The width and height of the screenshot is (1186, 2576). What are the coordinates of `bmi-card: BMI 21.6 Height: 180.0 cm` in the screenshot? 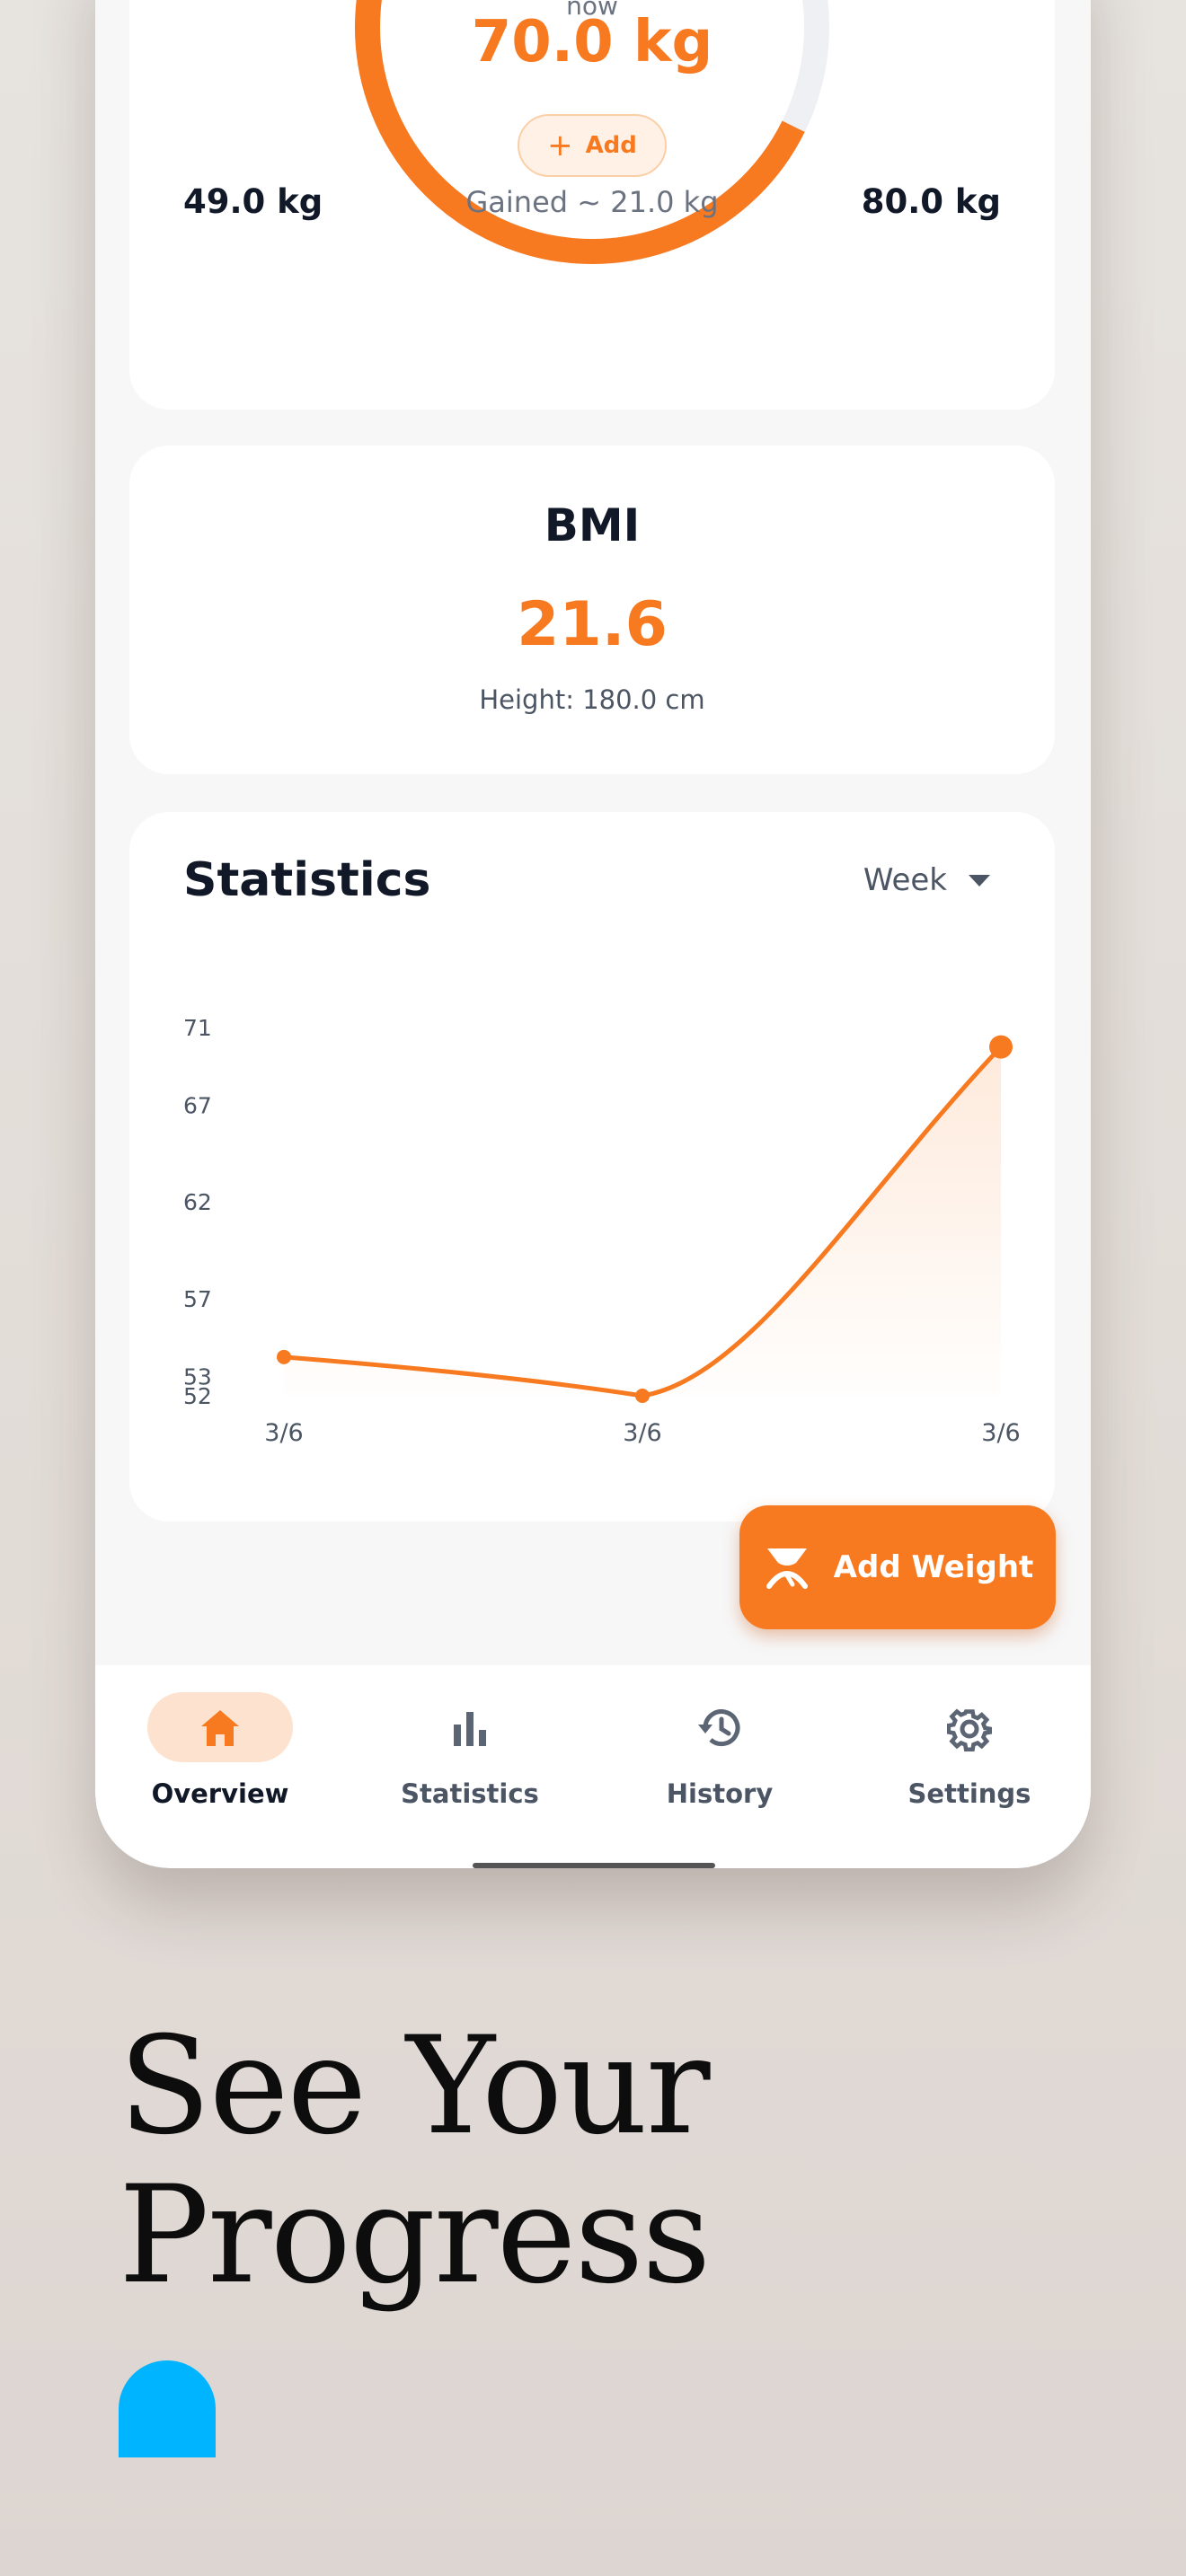 It's located at (592, 610).